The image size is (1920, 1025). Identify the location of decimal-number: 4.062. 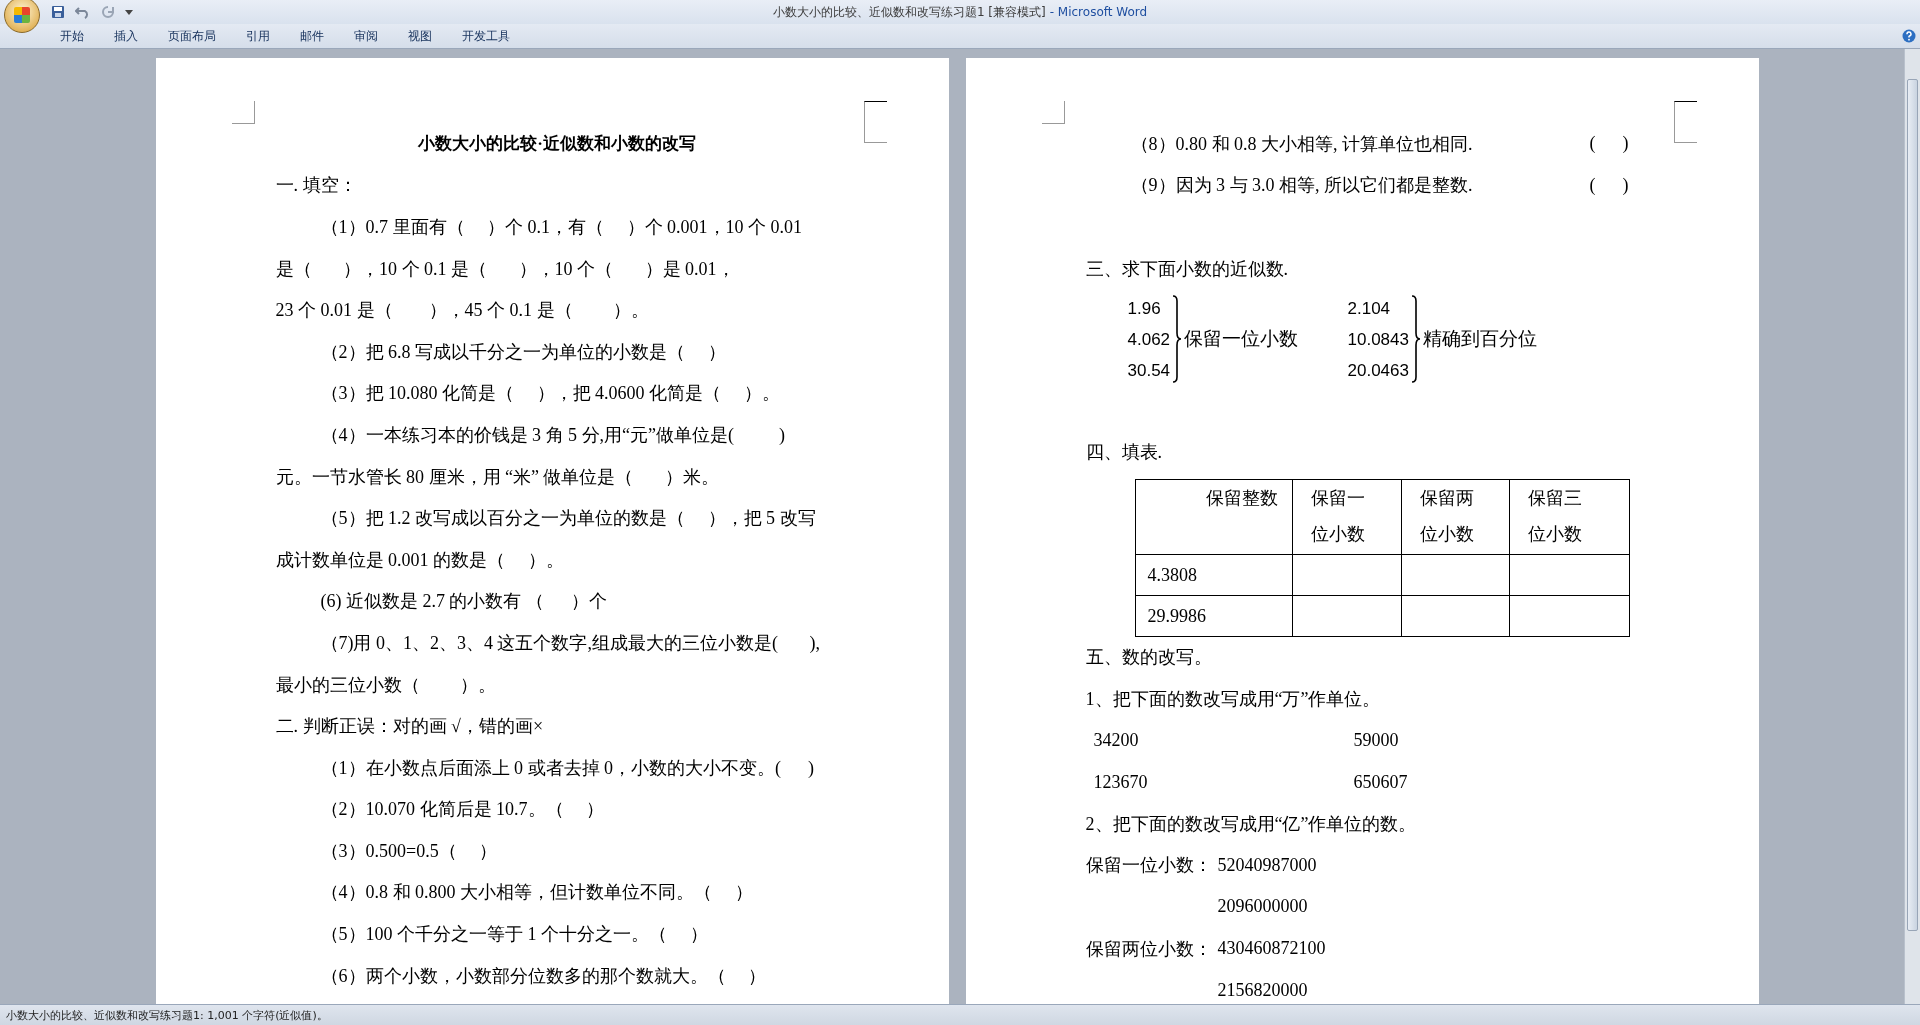
(1149, 339).